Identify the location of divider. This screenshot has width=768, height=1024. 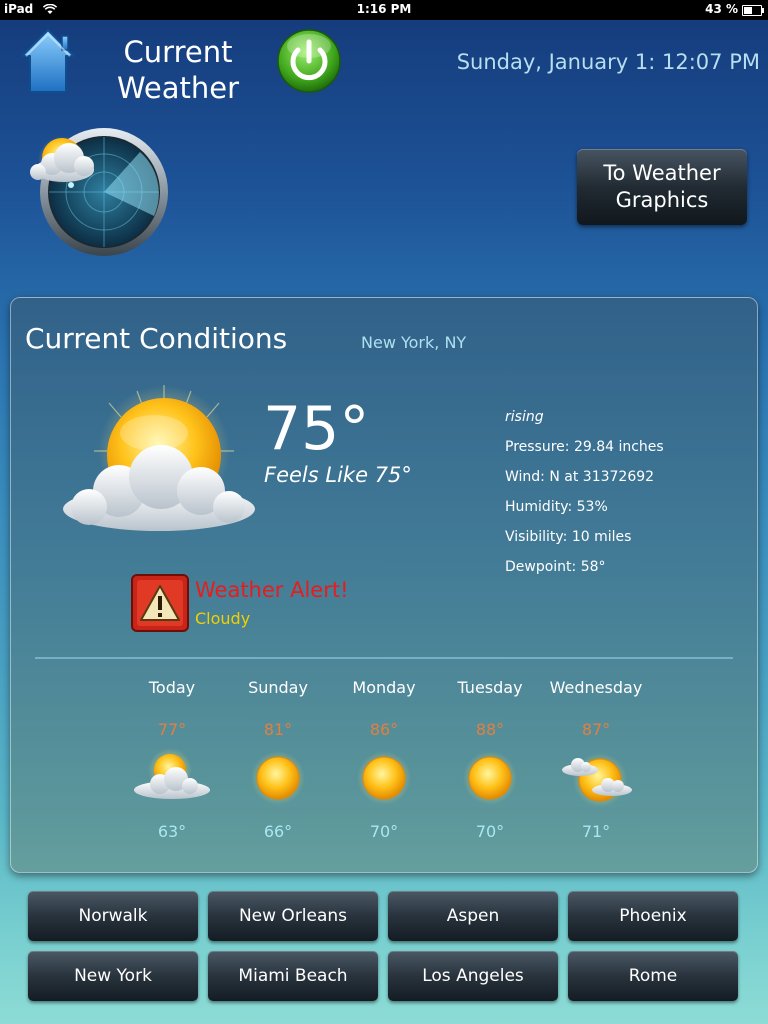
(384, 658).